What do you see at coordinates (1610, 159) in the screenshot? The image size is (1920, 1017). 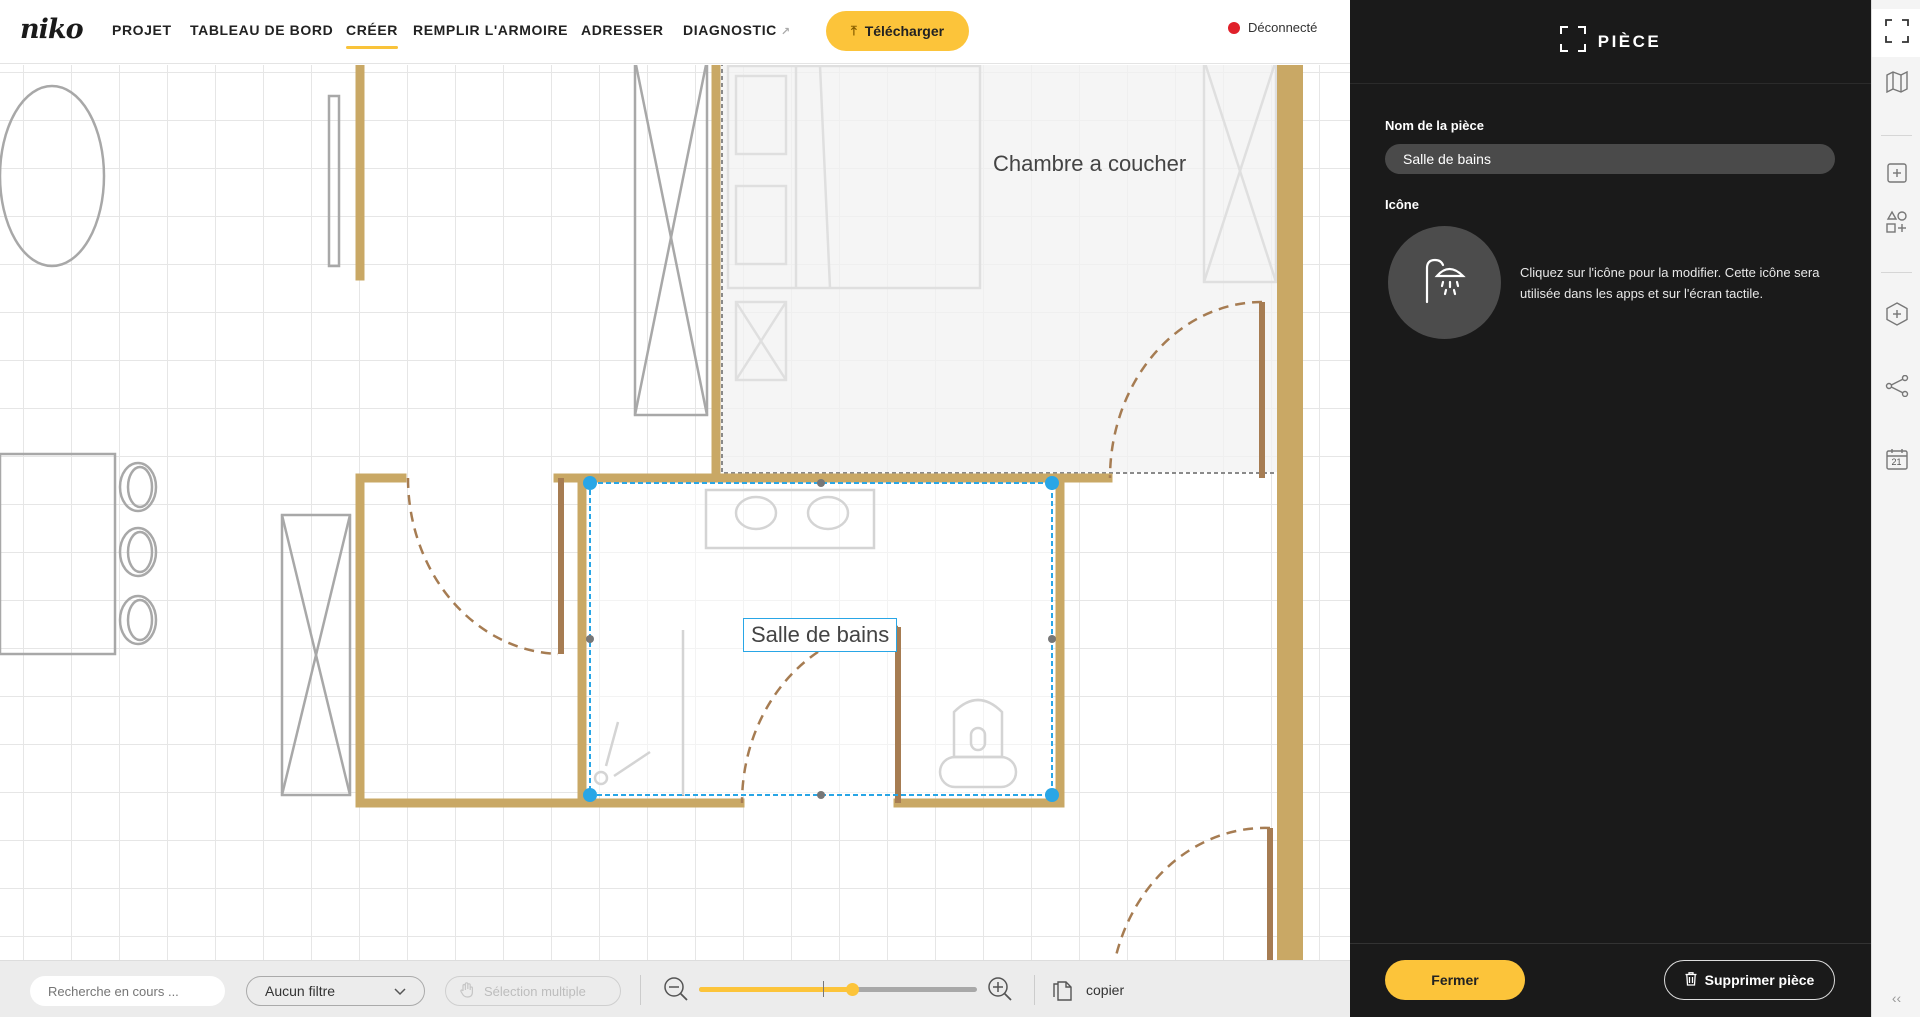 I see `room-name-input` at bounding box center [1610, 159].